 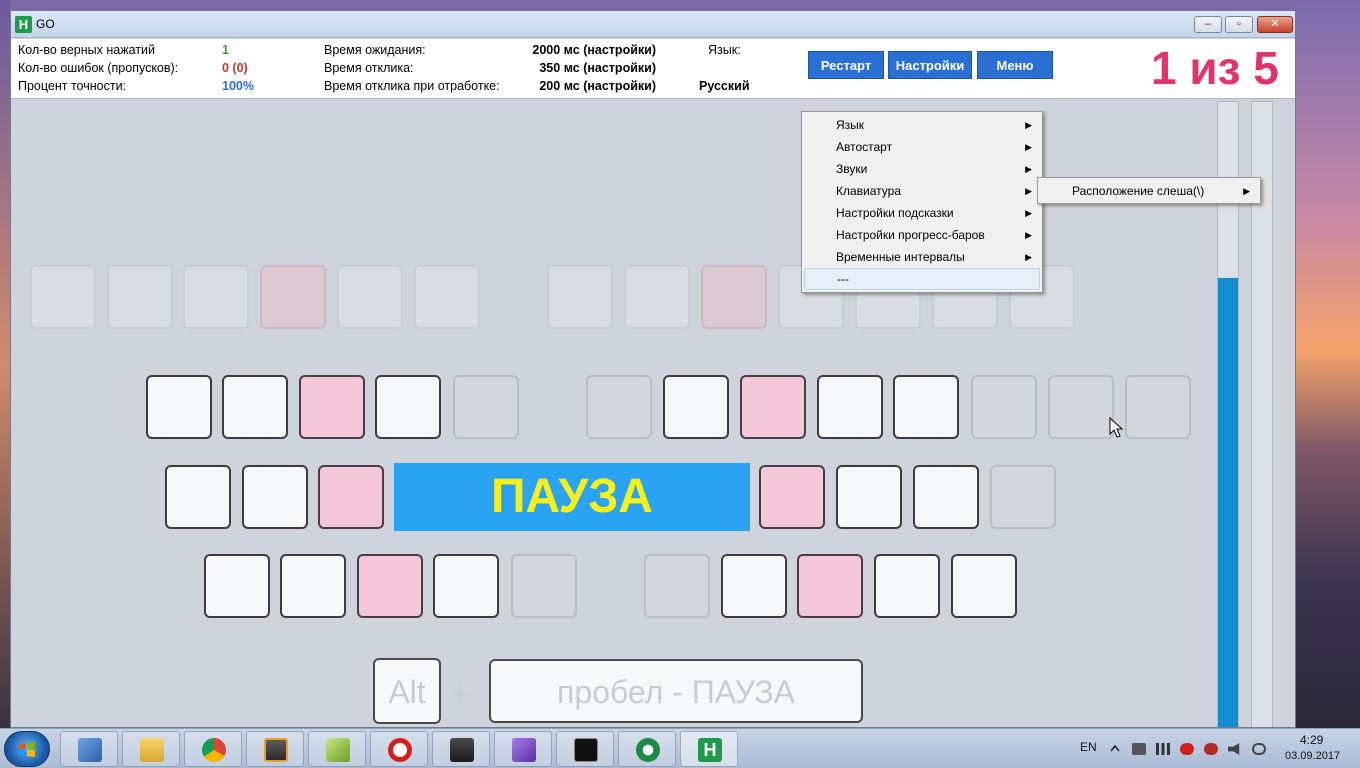 What do you see at coordinates (922, 257) in the screenshot?
I see `menu-item-time-intervals: Временные интервалы ▶` at bounding box center [922, 257].